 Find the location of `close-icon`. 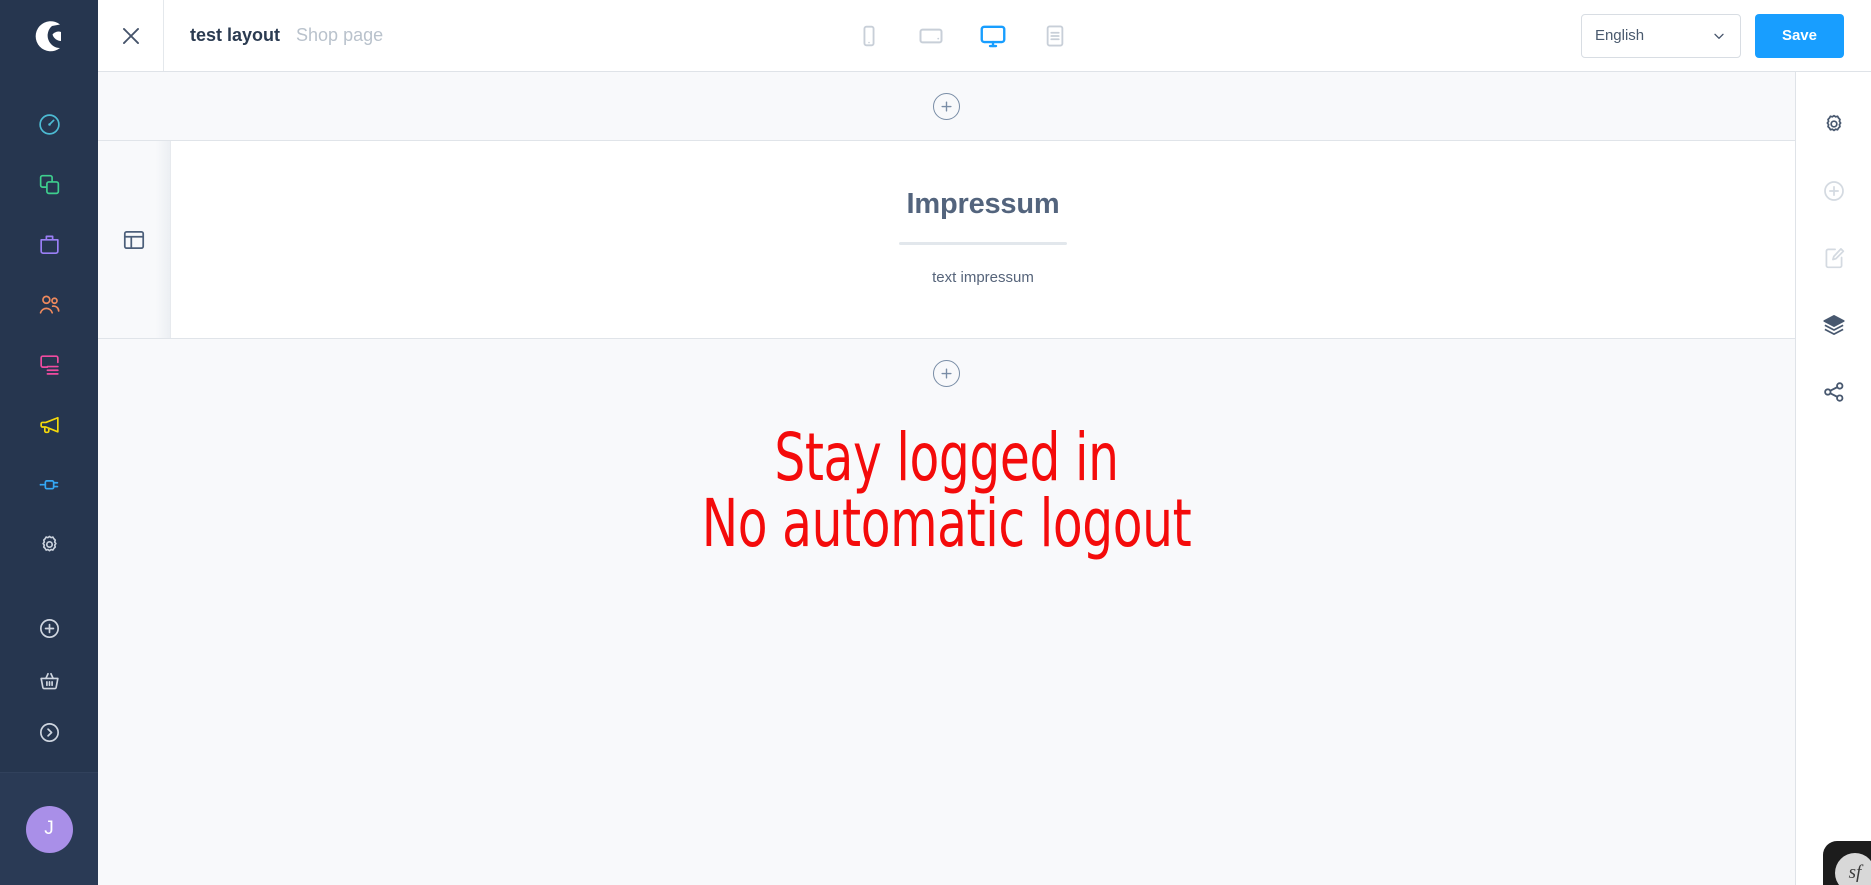

close-icon is located at coordinates (130, 35).